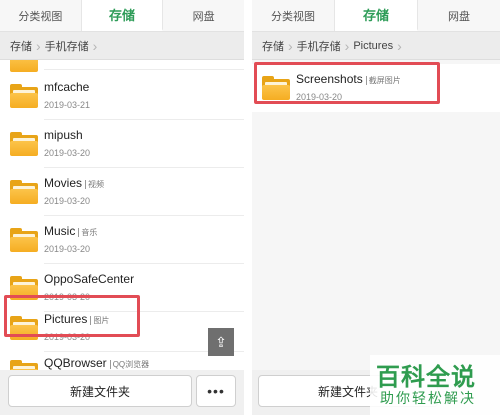 The width and height of the screenshot is (500, 415). Describe the element at coordinates (216, 391) in the screenshot. I see `more-options-button: •••` at that location.